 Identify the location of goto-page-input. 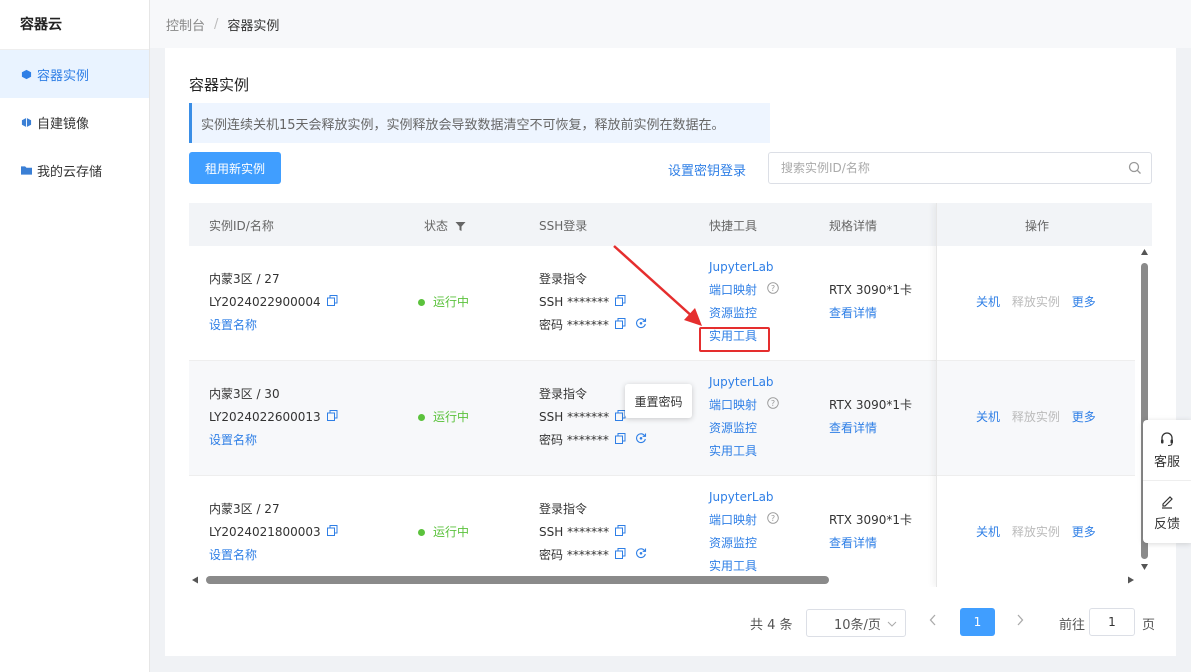
(1112, 622).